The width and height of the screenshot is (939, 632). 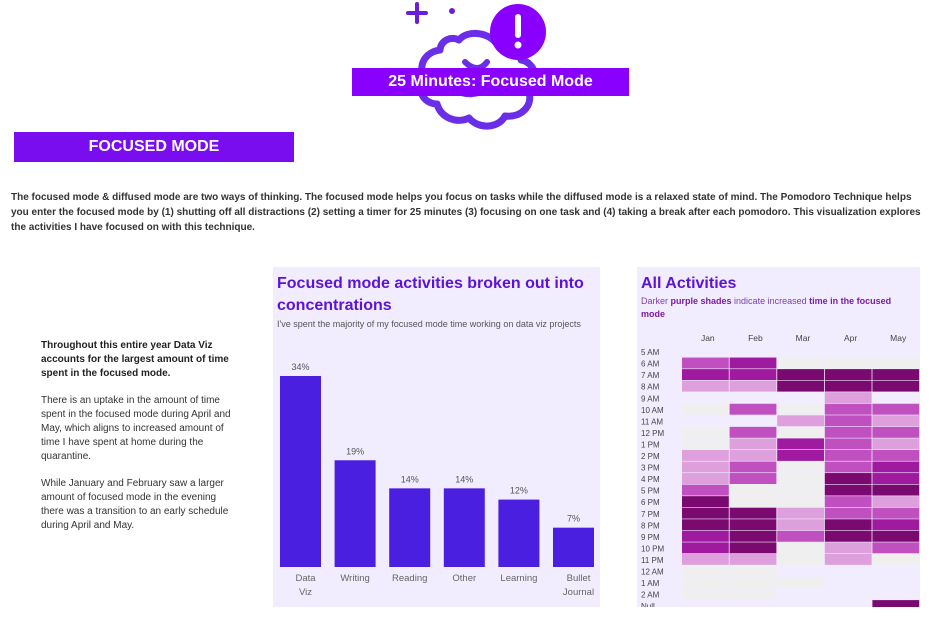 What do you see at coordinates (652, 560) in the screenshot?
I see `heatmap-row-label: 11 PM` at bounding box center [652, 560].